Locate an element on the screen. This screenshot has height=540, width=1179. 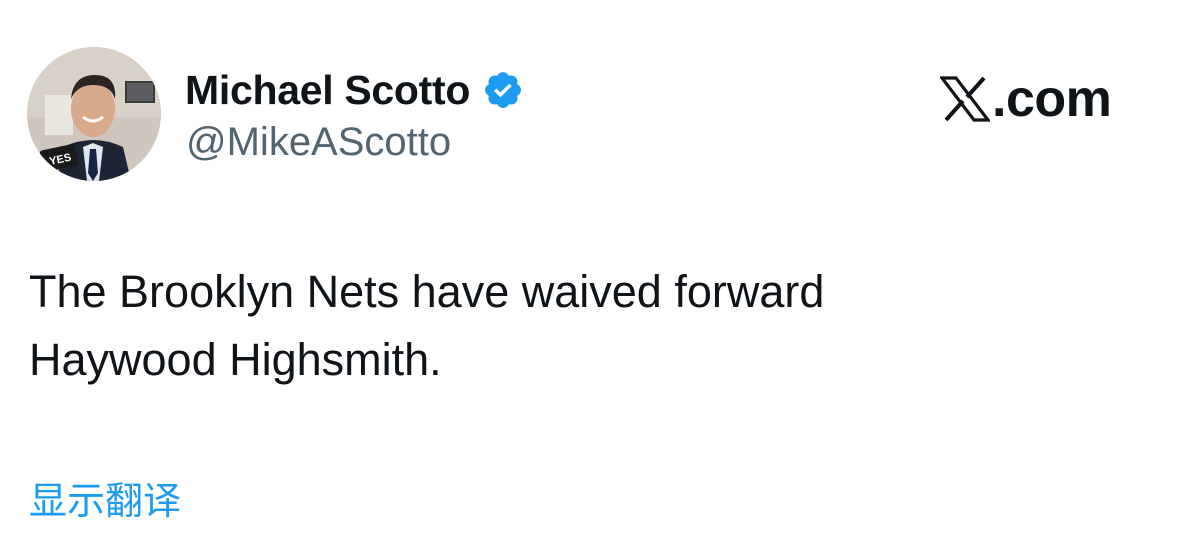
brand-watermark: .com is located at coordinates (1025, 99).